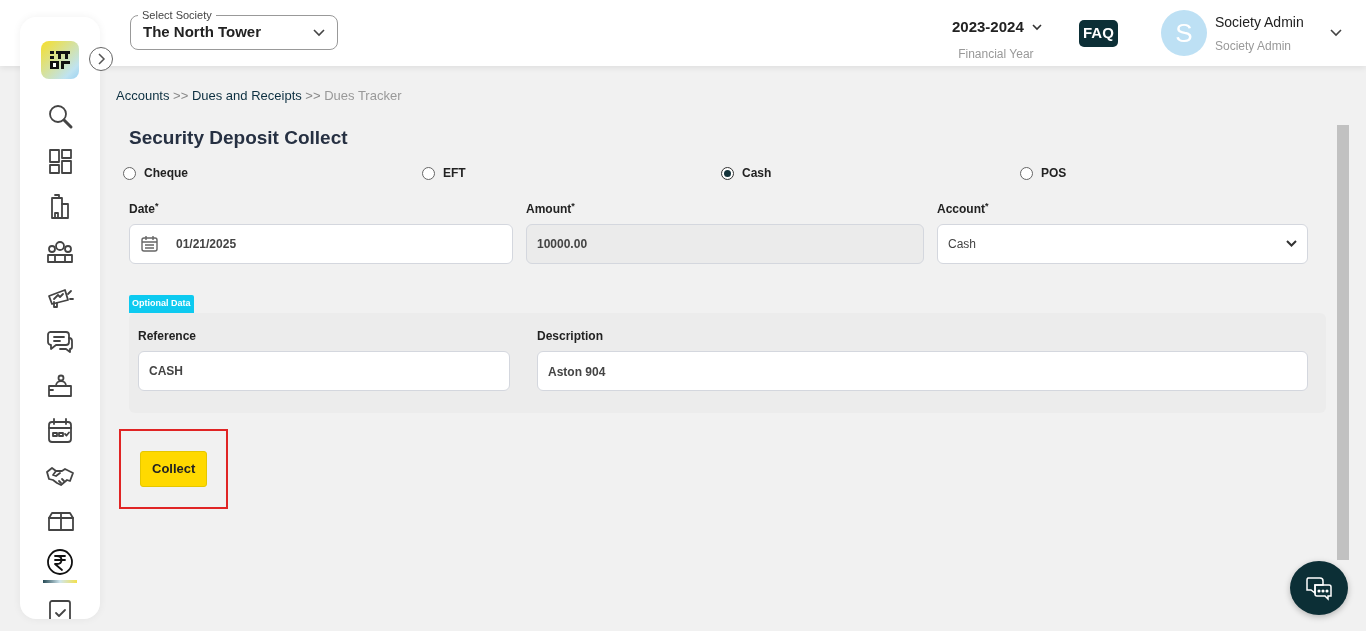  What do you see at coordinates (161, 304) in the screenshot?
I see `section-badge: Optional Data` at bounding box center [161, 304].